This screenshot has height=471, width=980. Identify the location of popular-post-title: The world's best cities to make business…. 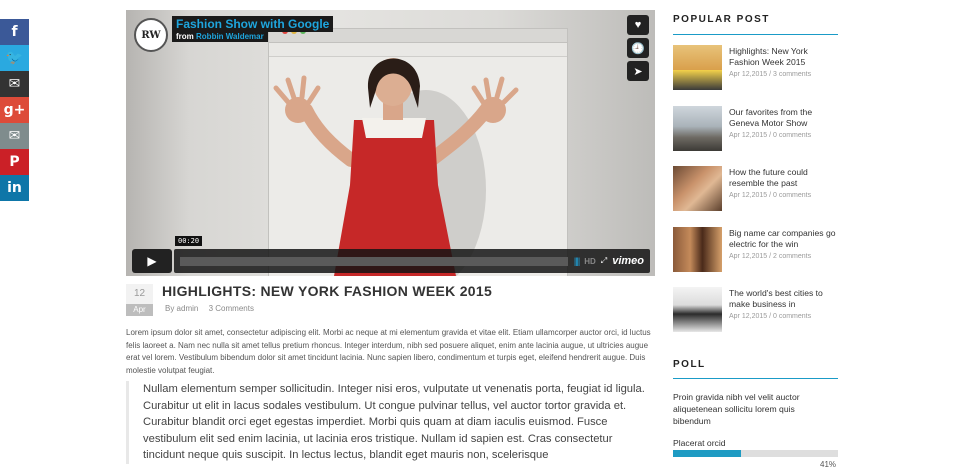
(784, 299).